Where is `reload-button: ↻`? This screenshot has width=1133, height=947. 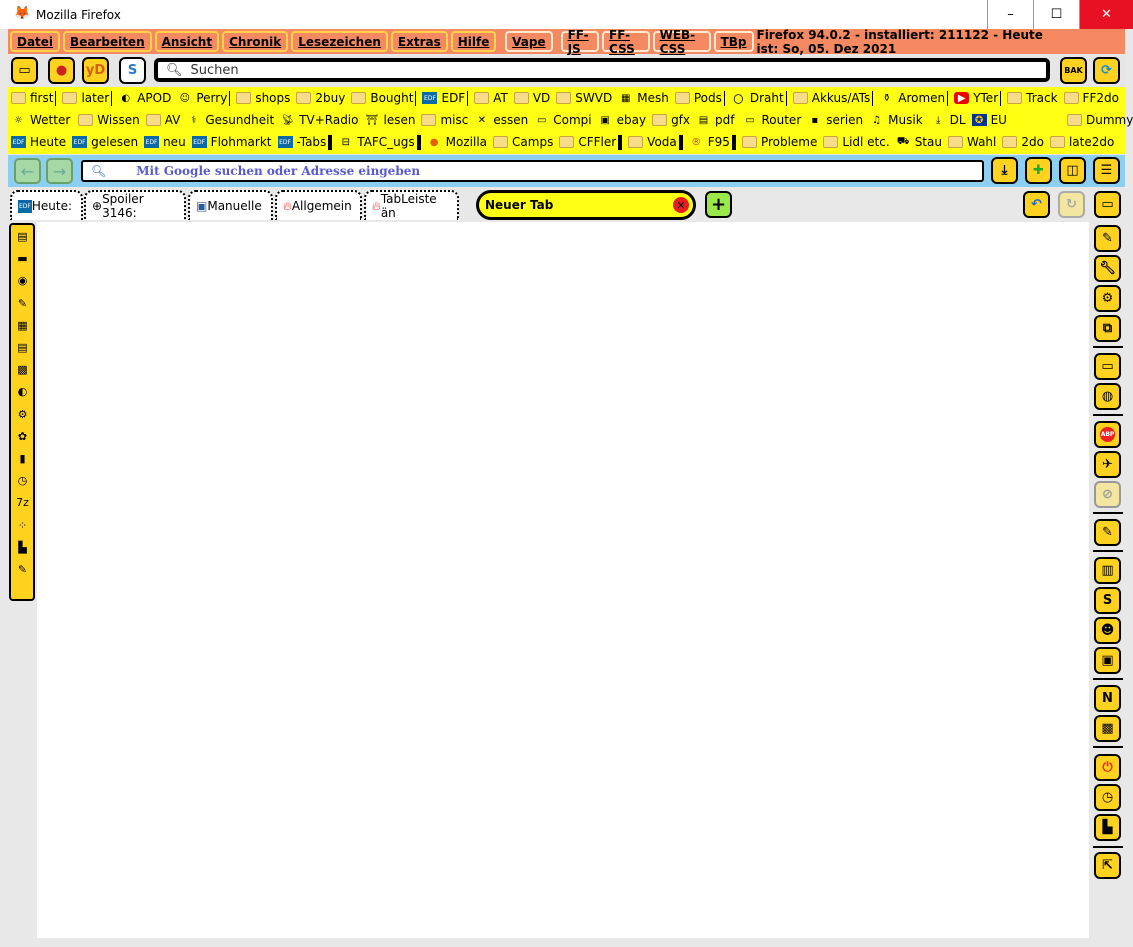 reload-button: ↻ is located at coordinates (1071, 204).